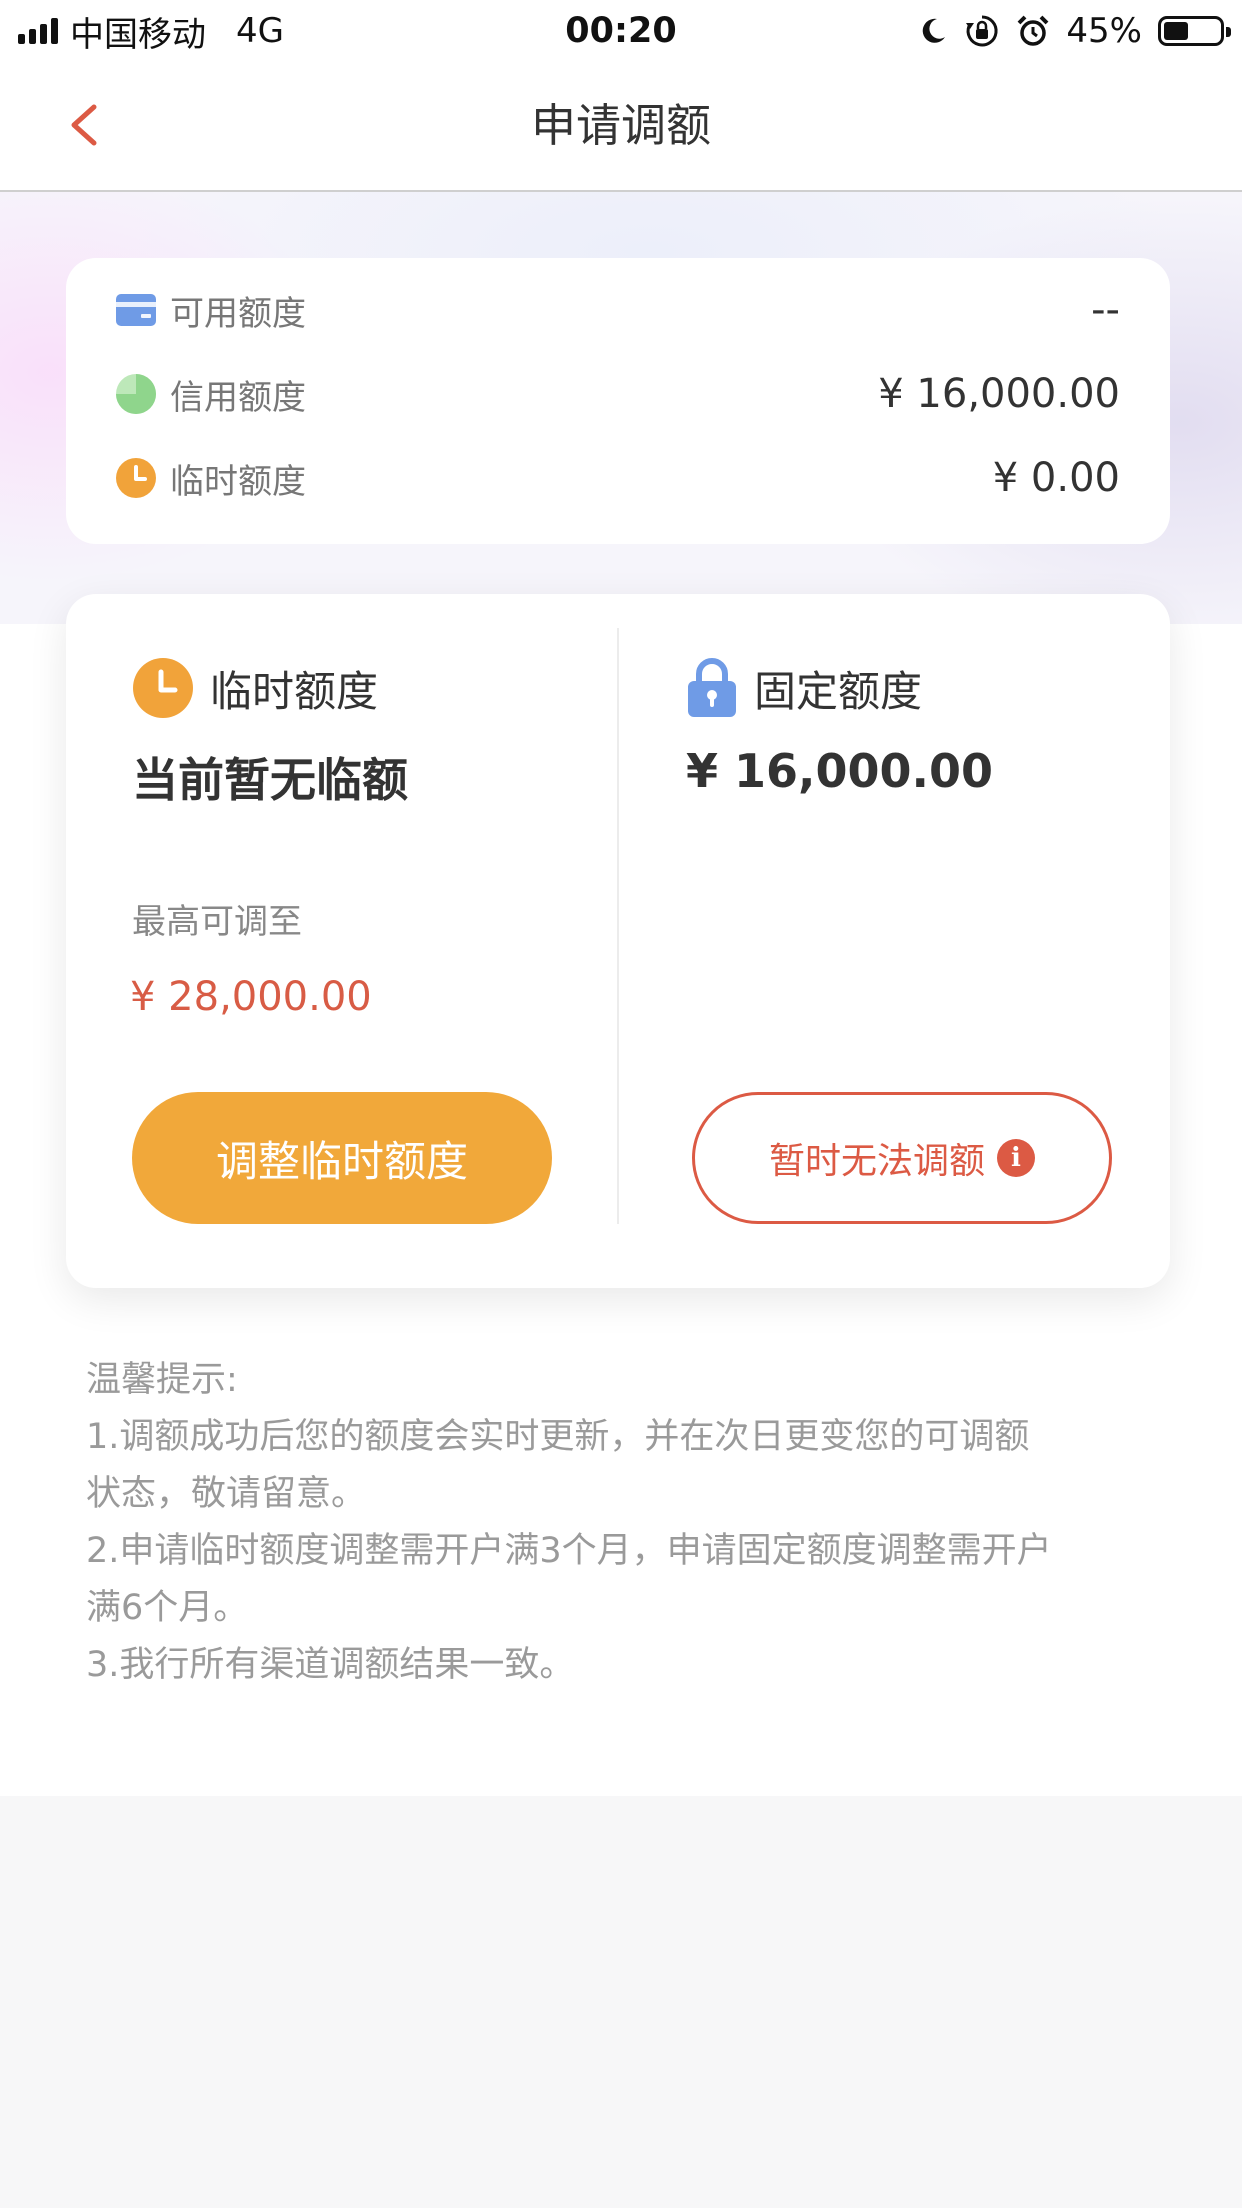 This screenshot has width=1242, height=2208. I want to click on adjust-fixed-button: 暂时无法调额 i, so click(902, 1158).